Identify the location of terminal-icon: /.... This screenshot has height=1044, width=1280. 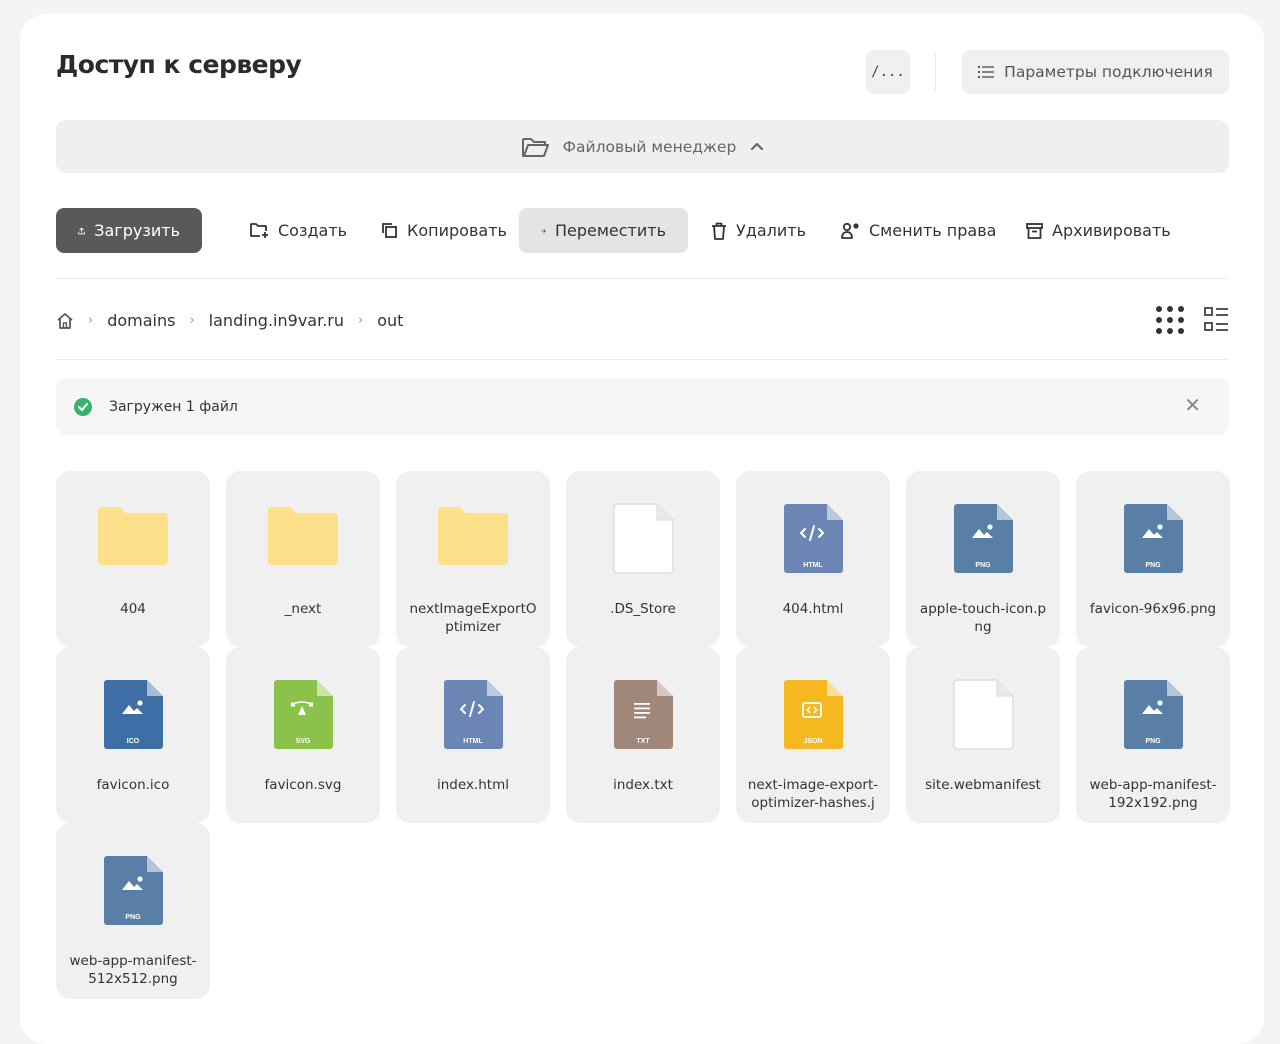
(888, 72).